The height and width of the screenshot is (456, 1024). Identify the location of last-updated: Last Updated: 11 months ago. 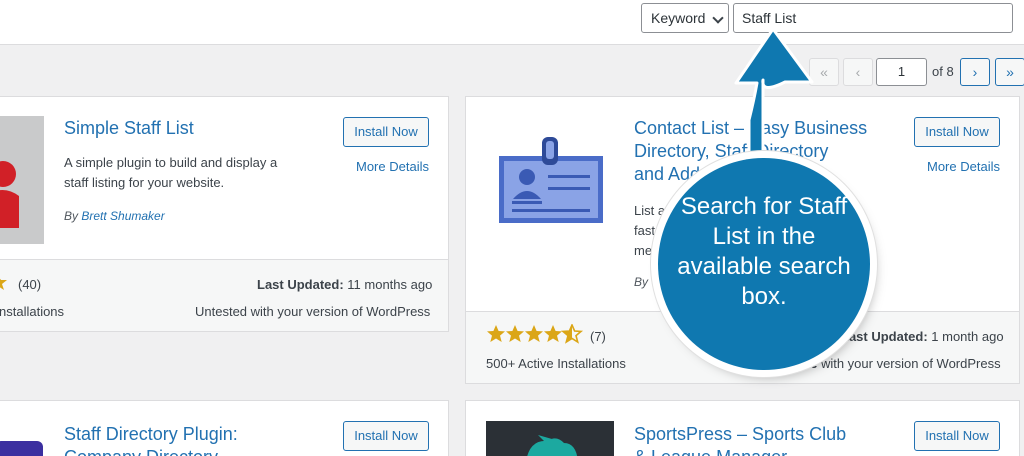
(344, 284).